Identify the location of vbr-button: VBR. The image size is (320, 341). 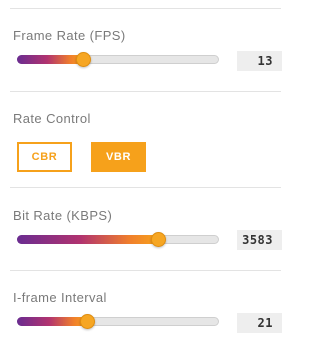
(118, 157).